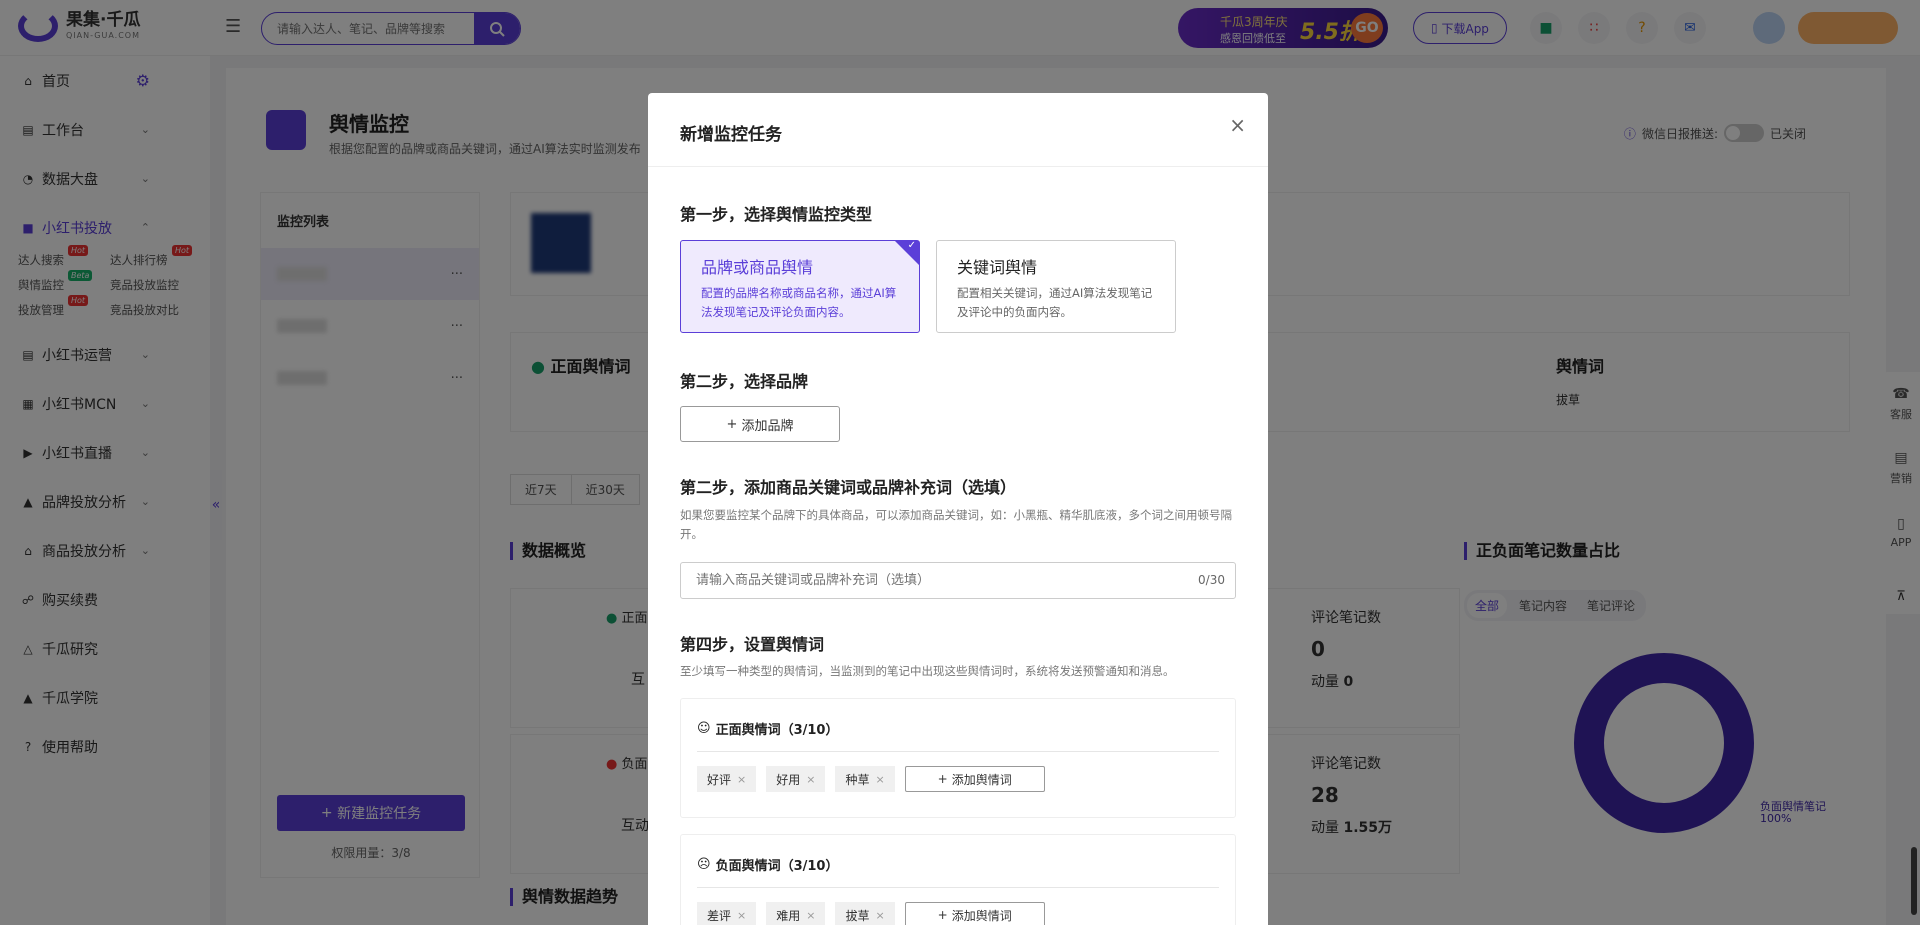 The image size is (1920, 925). Describe the element at coordinates (1211, 580) in the screenshot. I see `keyword-char-count: 0/30` at that location.